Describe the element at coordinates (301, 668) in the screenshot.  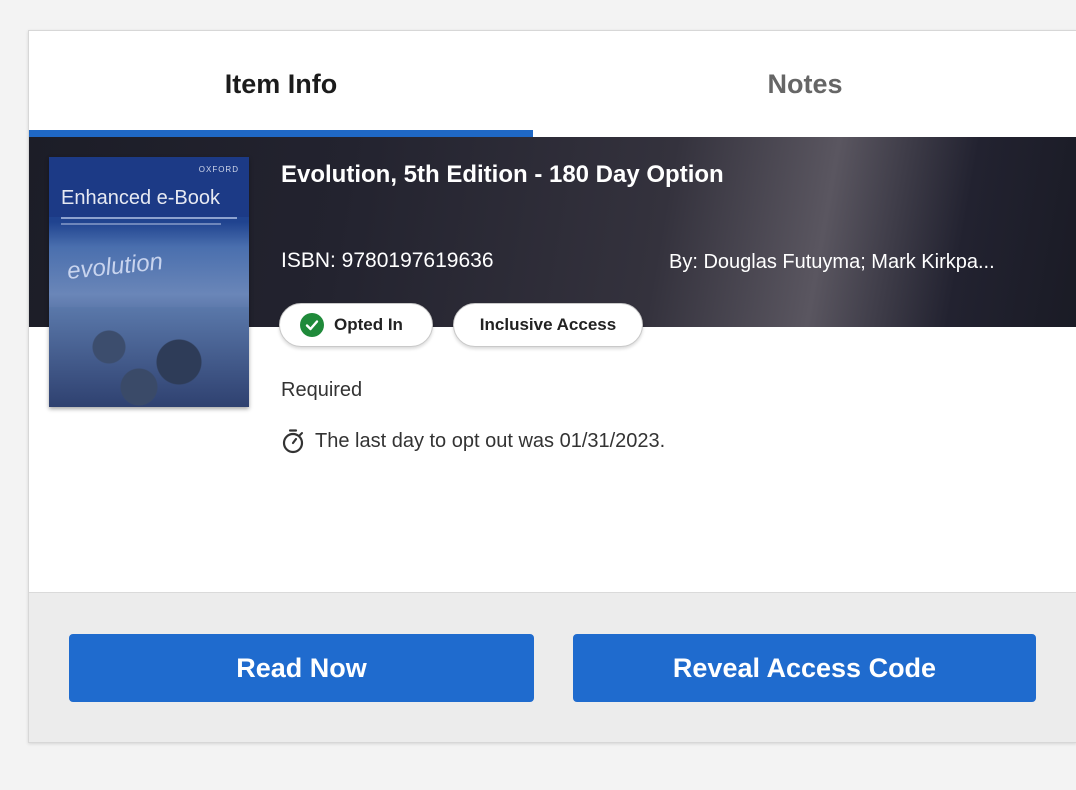
I see `read-now-button: Read Now` at that location.